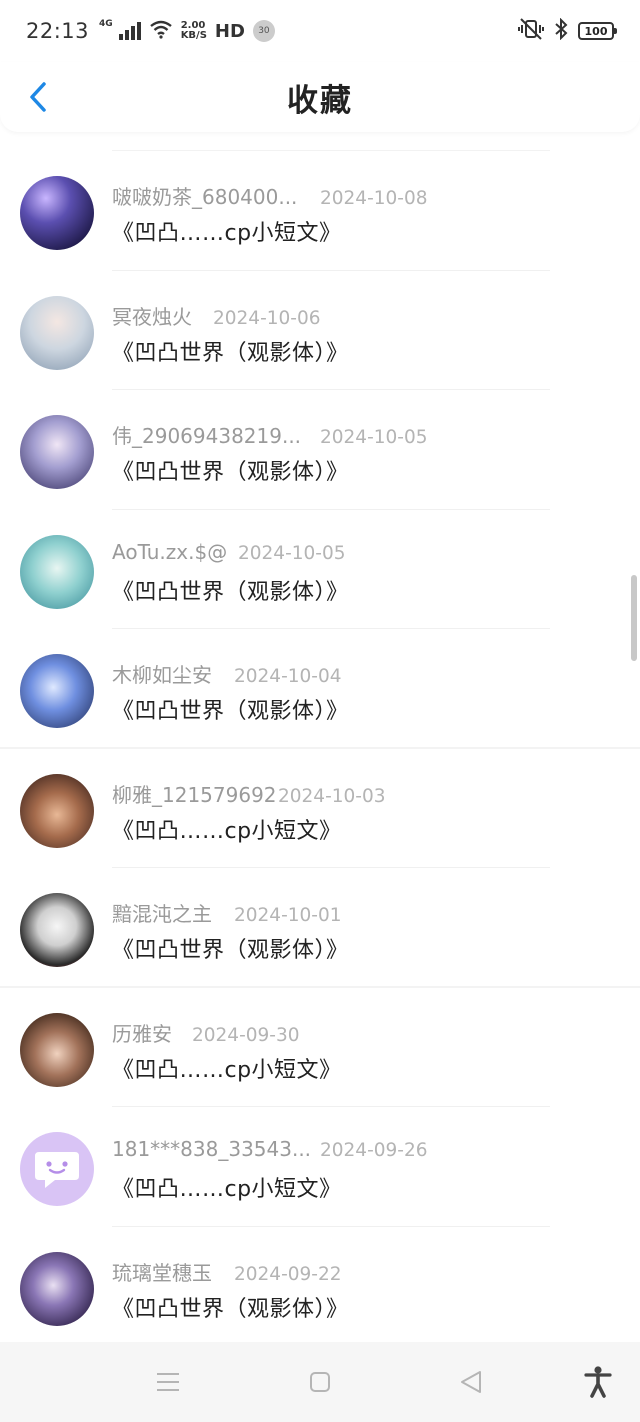 This screenshot has height=1422, width=640. What do you see at coordinates (106, 23) in the screenshot?
I see `network-type: 4G` at bounding box center [106, 23].